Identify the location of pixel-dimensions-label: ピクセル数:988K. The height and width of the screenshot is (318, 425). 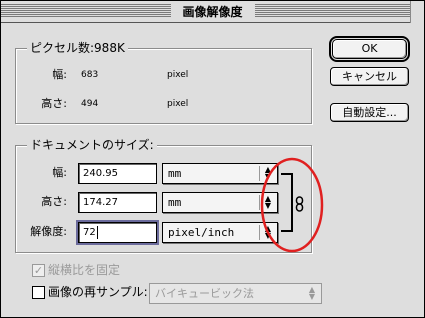
(77, 48).